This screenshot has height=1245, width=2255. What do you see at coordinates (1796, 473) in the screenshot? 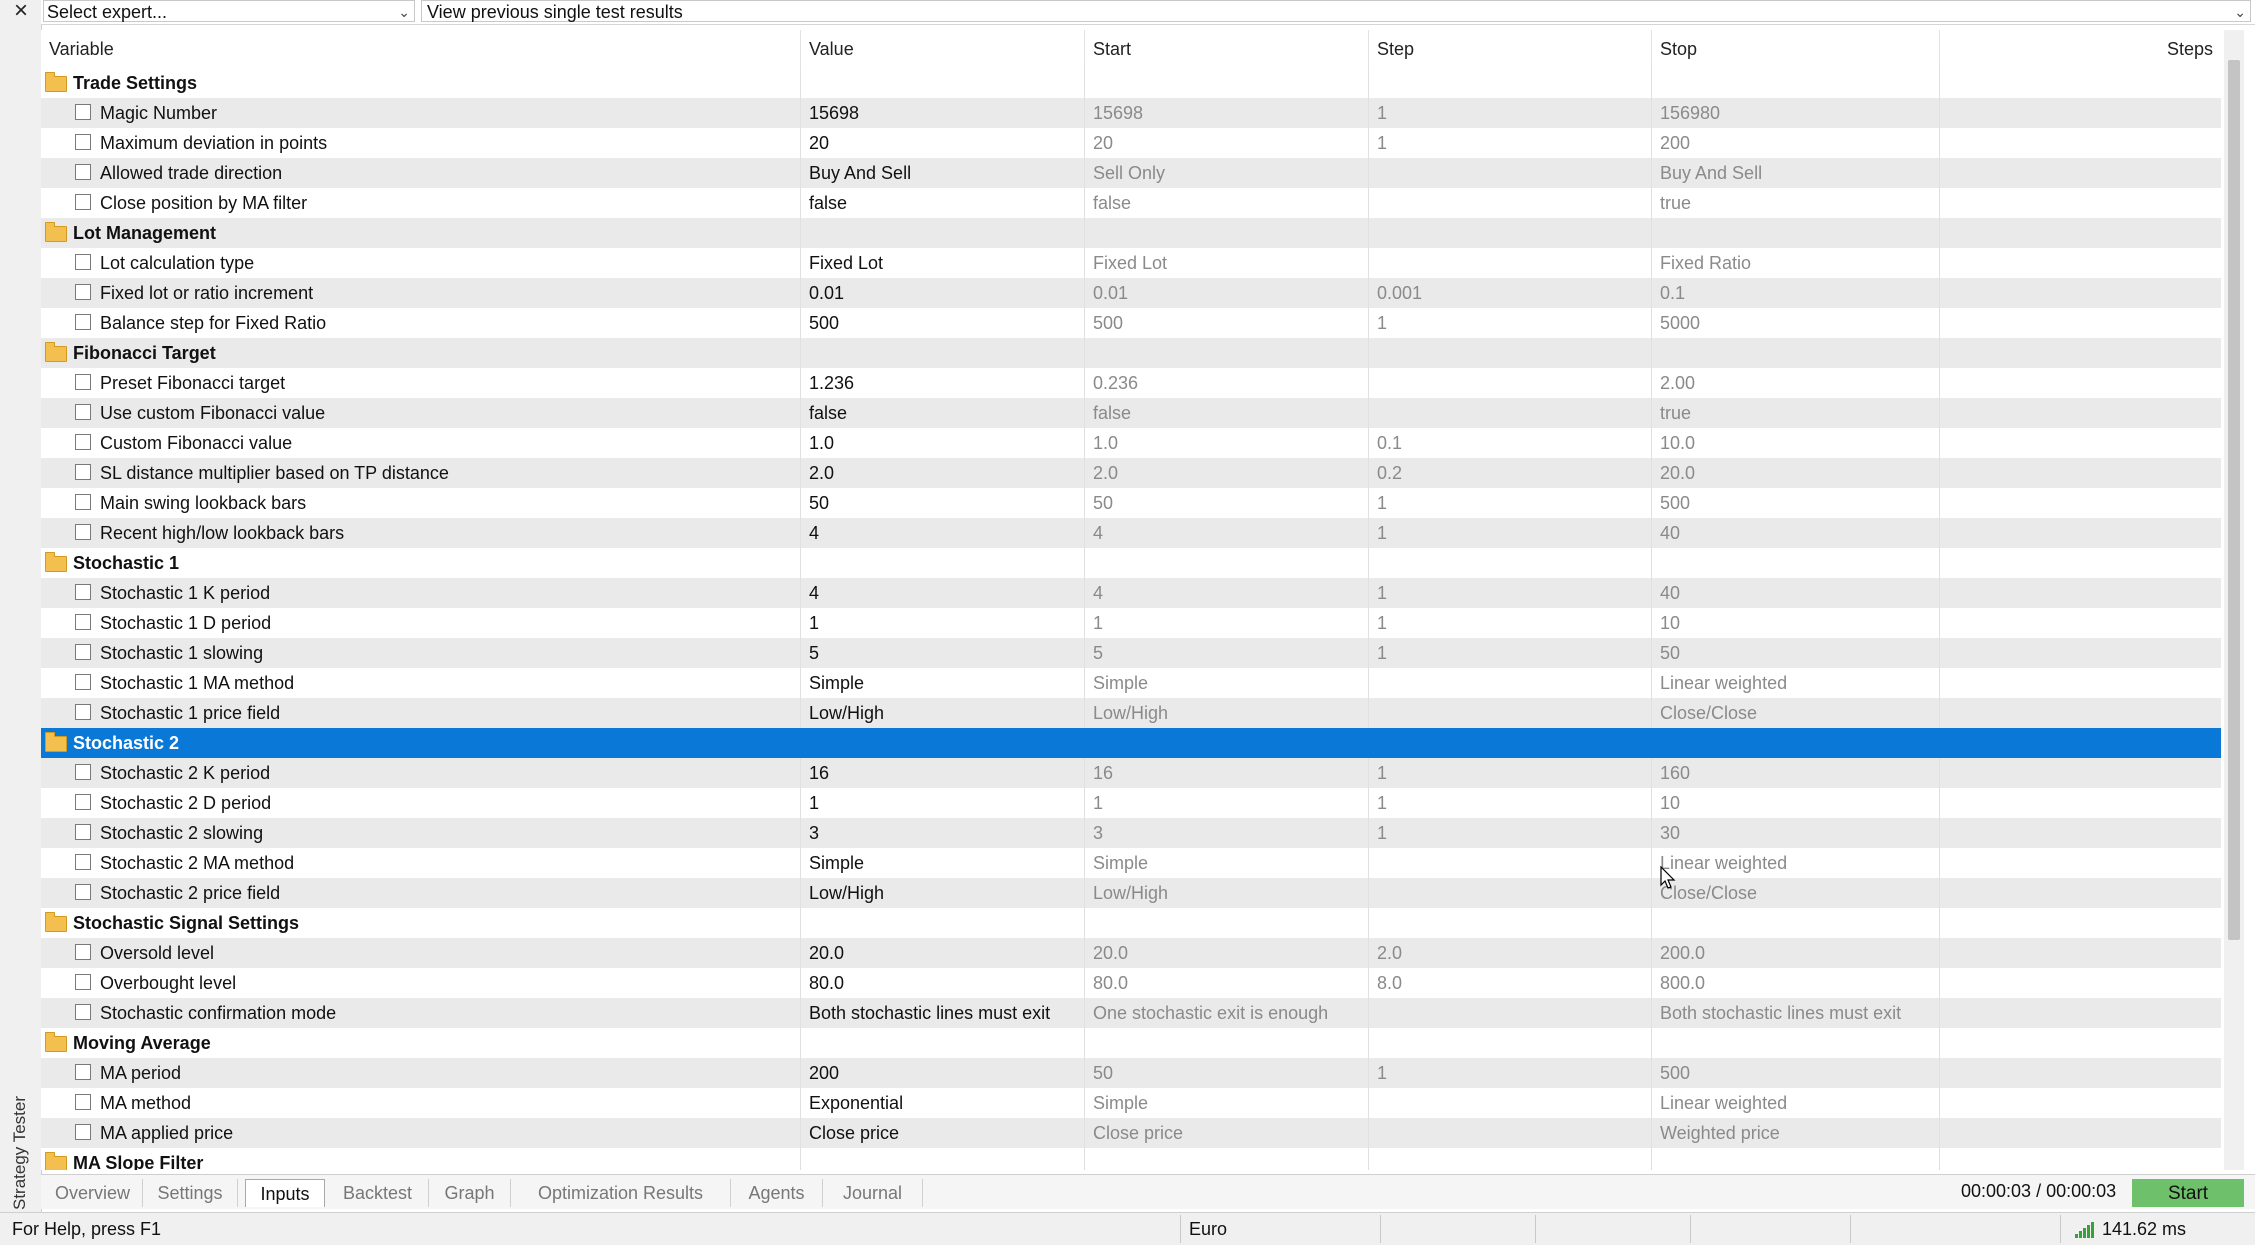
I see `stop-cell: 20.0` at bounding box center [1796, 473].